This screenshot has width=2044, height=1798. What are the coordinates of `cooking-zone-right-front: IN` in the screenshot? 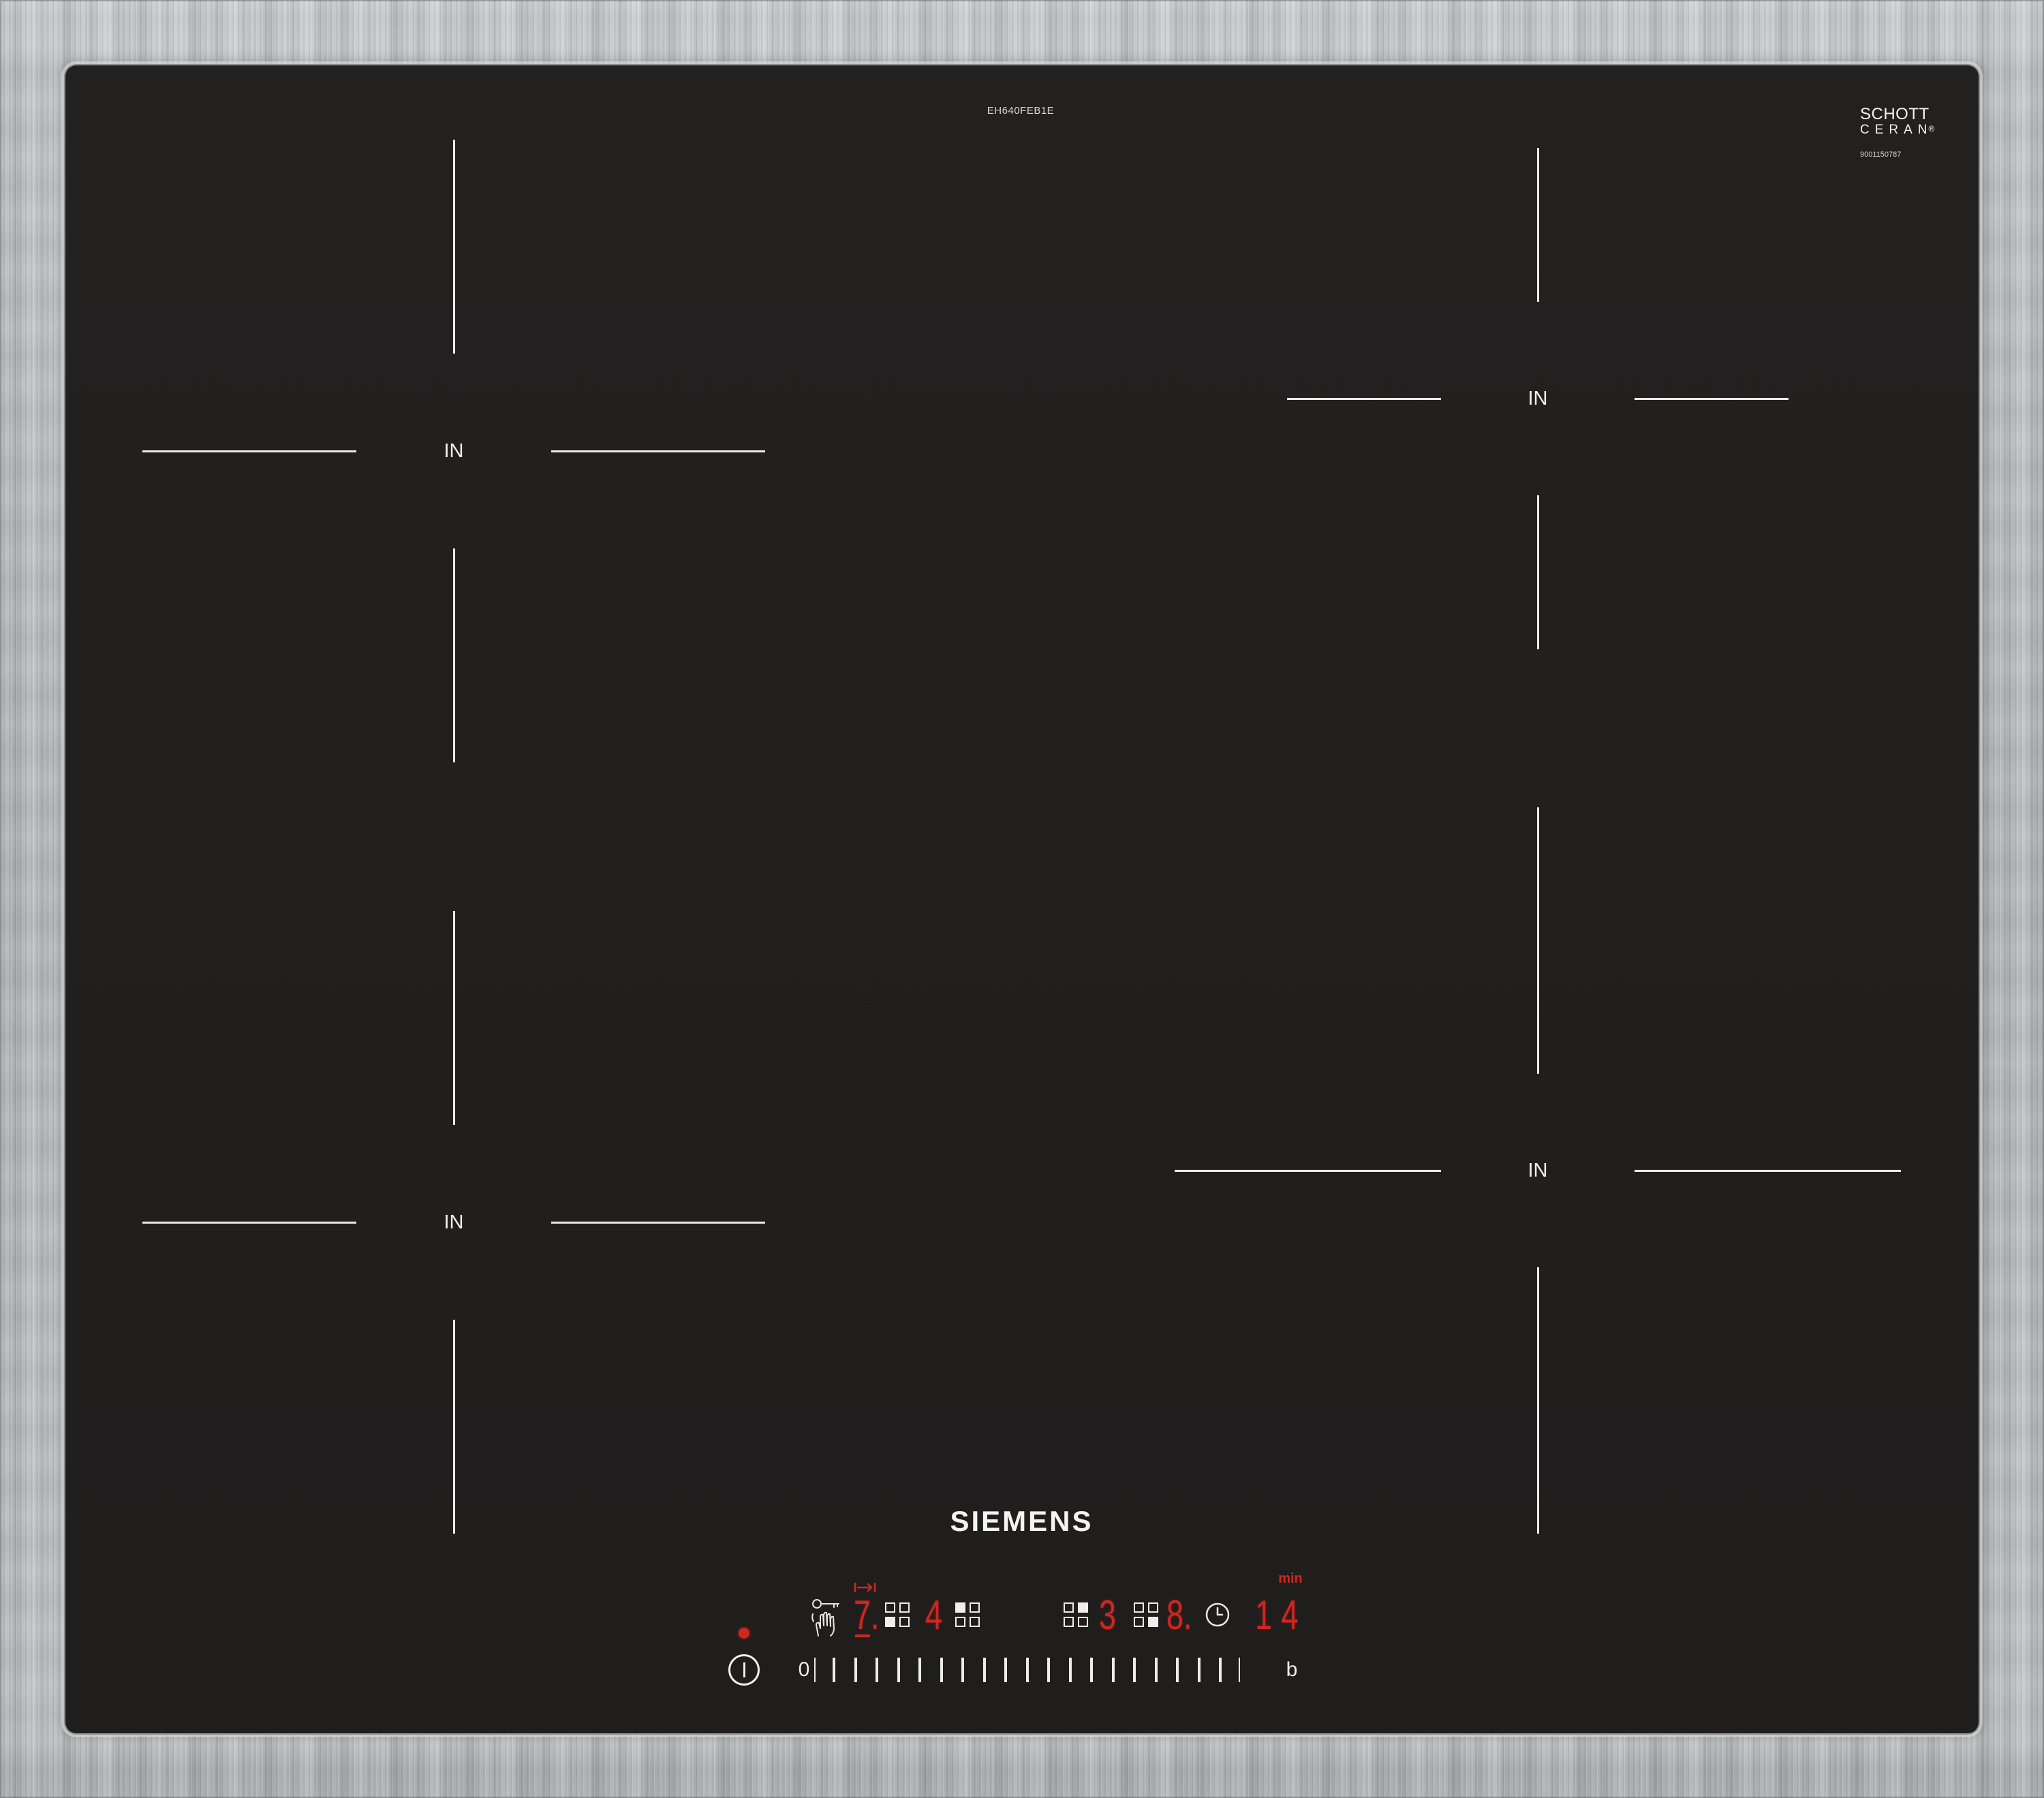 It's located at (1538, 1170).